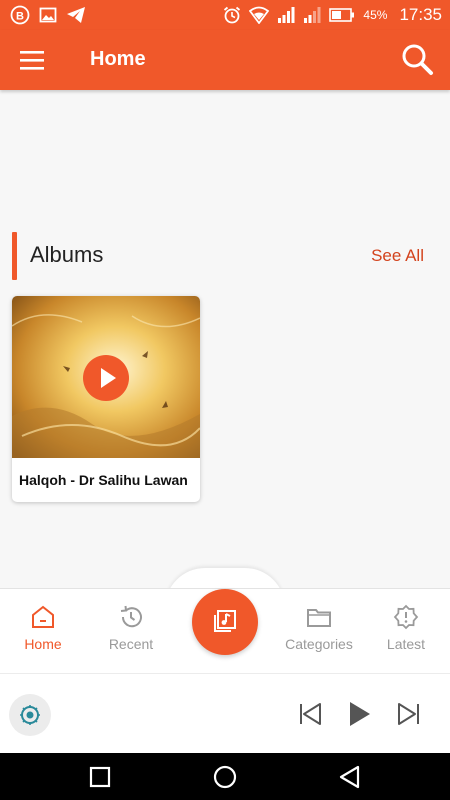  I want to click on home-icon, so click(43, 616).